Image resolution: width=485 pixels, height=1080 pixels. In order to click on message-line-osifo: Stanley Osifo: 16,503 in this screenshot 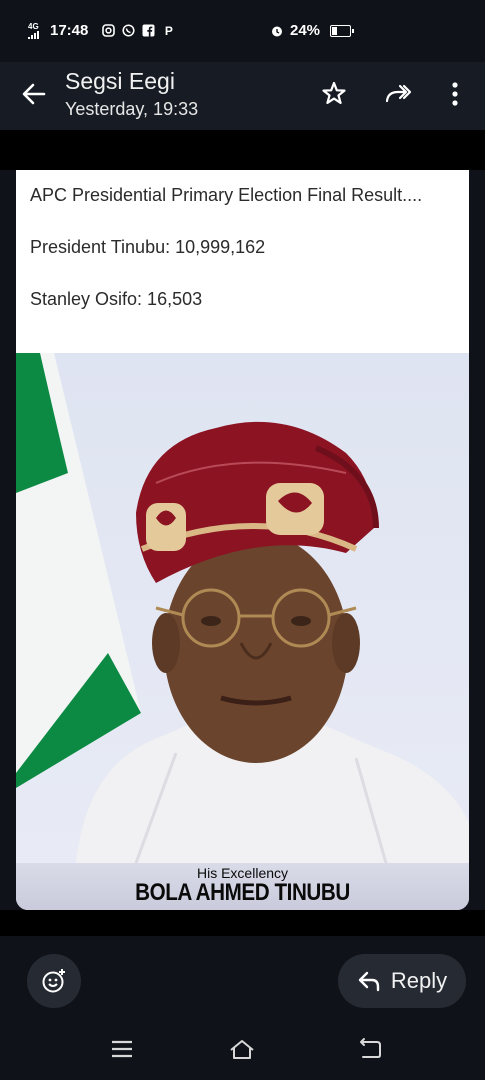, I will do `click(116, 299)`.